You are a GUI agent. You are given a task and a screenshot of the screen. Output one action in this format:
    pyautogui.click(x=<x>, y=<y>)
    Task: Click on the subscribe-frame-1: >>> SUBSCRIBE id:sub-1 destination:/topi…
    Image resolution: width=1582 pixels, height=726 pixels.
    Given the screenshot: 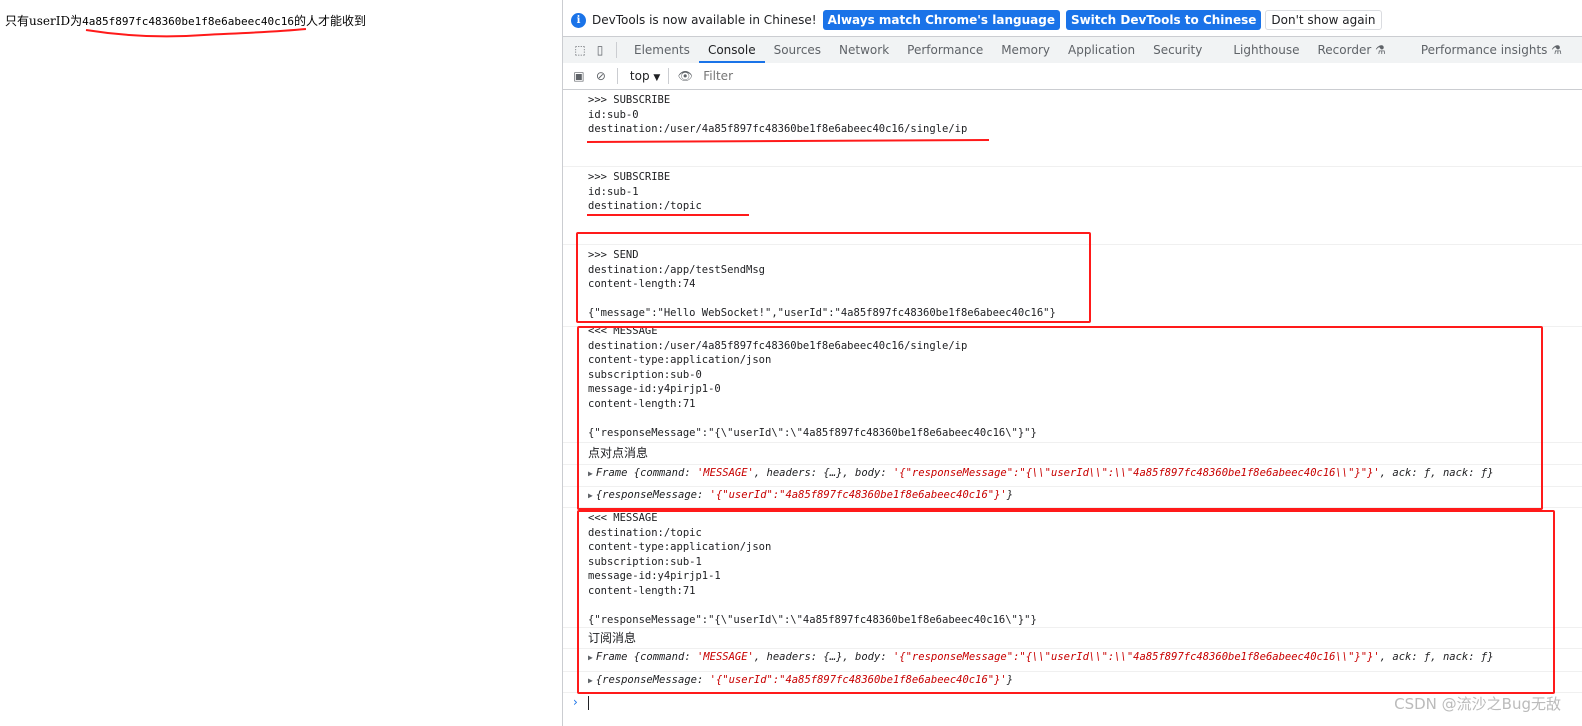 What is the action you would take?
    pyautogui.click(x=645, y=191)
    